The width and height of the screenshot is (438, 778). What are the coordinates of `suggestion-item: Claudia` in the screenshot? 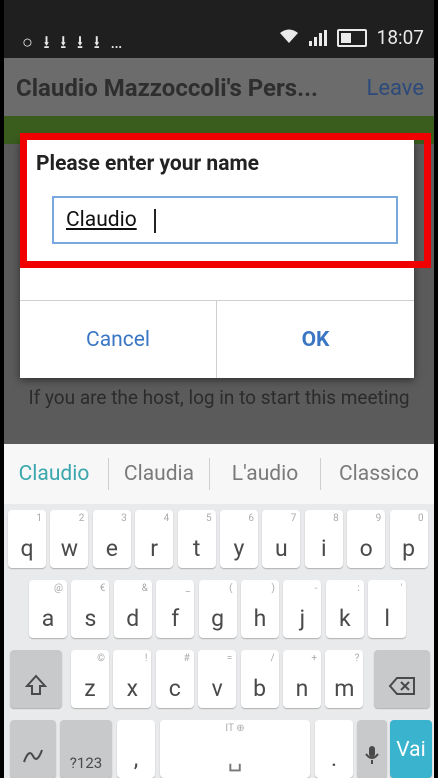 It's located at (159, 474).